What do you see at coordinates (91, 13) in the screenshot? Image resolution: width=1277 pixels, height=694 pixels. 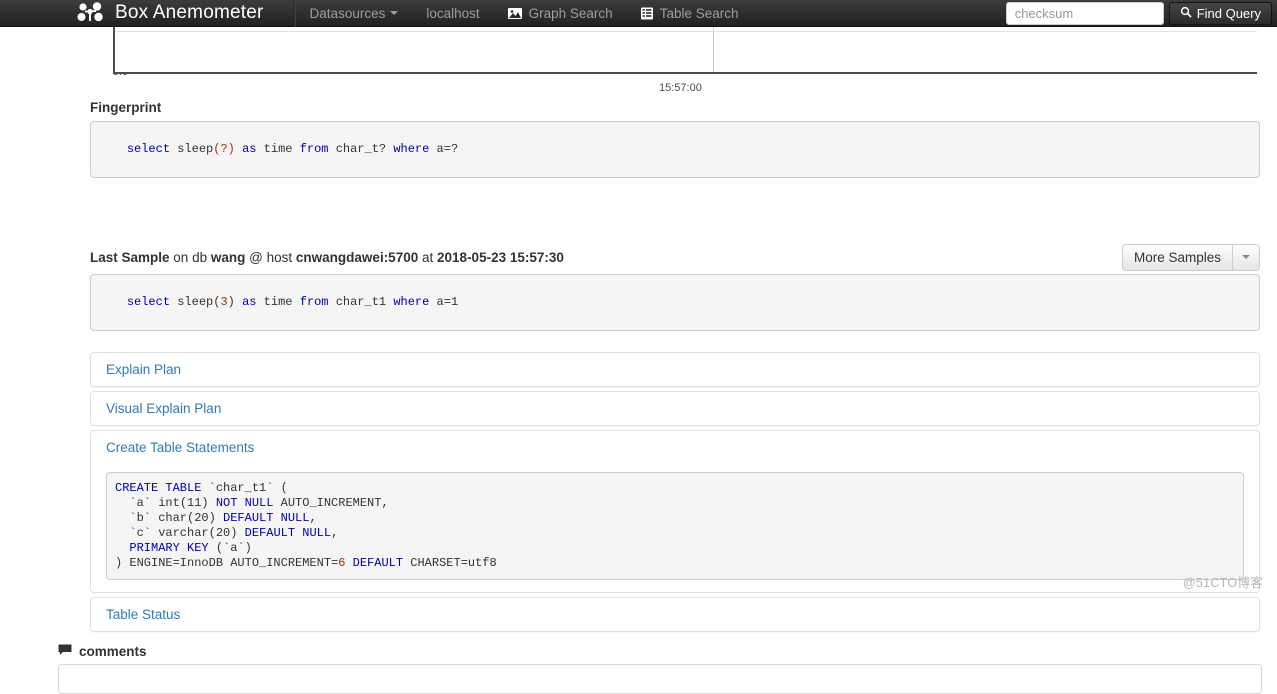 I see `molecule-logo-icon` at bounding box center [91, 13].